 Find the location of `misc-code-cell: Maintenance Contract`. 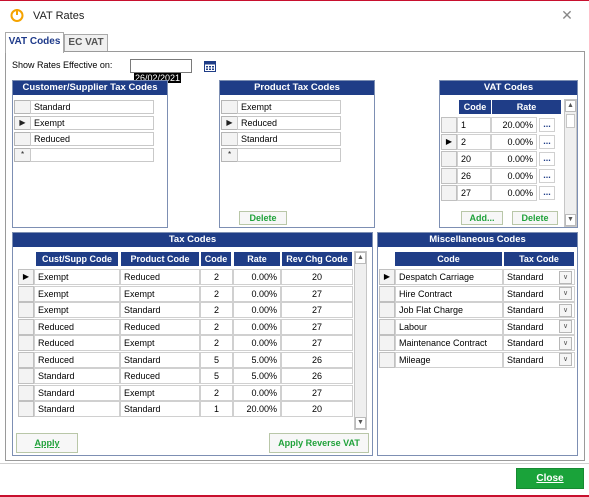

misc-code-cell: Maintenance Contract is located at coordinates (449, 343).